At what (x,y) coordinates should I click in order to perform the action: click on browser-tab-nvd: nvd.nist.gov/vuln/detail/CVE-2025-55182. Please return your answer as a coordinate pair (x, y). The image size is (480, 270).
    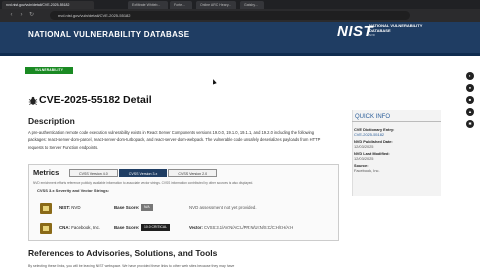
    Looking at the image, I should click on (48, 5).